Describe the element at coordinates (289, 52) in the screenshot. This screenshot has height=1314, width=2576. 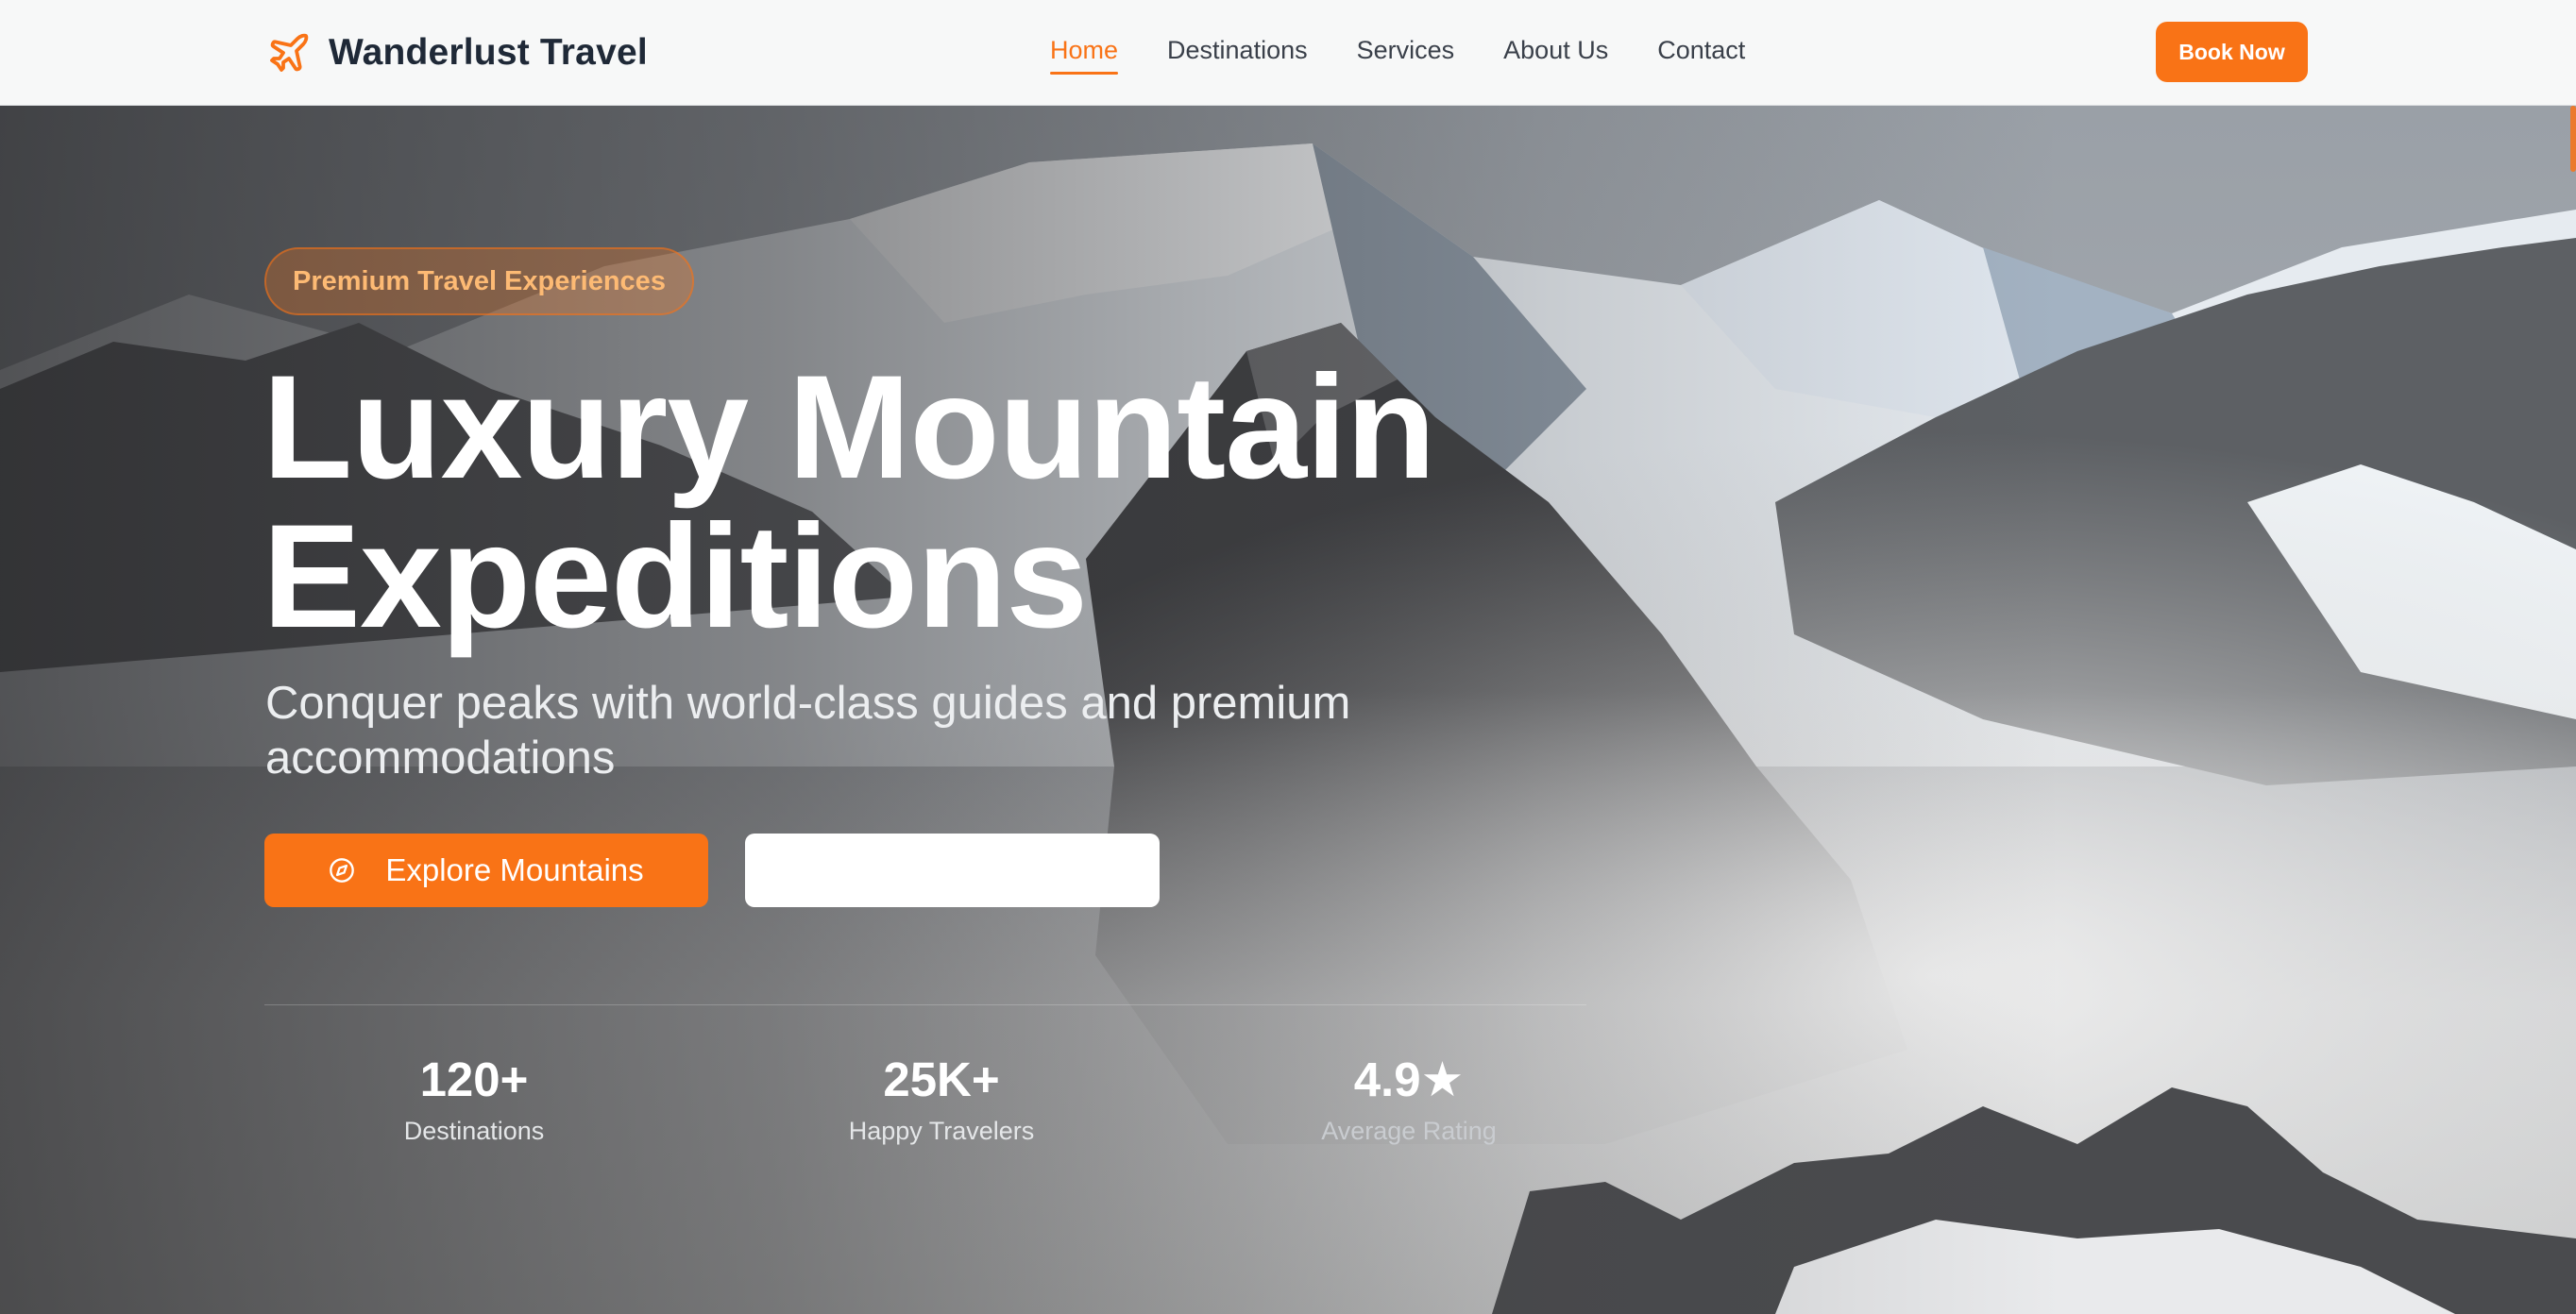
I see `airplane-icon` at that location.